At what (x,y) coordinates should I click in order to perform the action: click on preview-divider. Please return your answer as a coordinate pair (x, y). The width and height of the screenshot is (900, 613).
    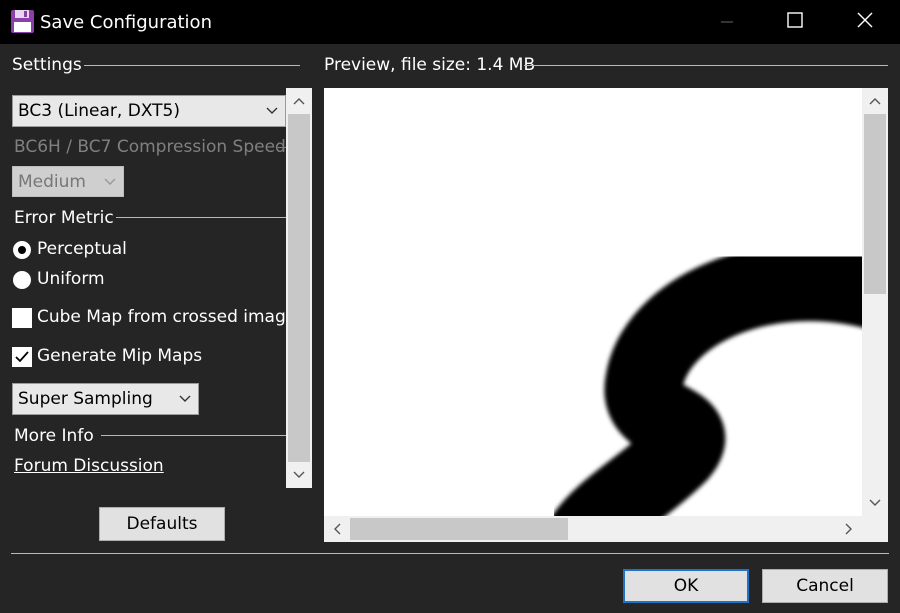
    Looking at the image, I should click on (706, 65).